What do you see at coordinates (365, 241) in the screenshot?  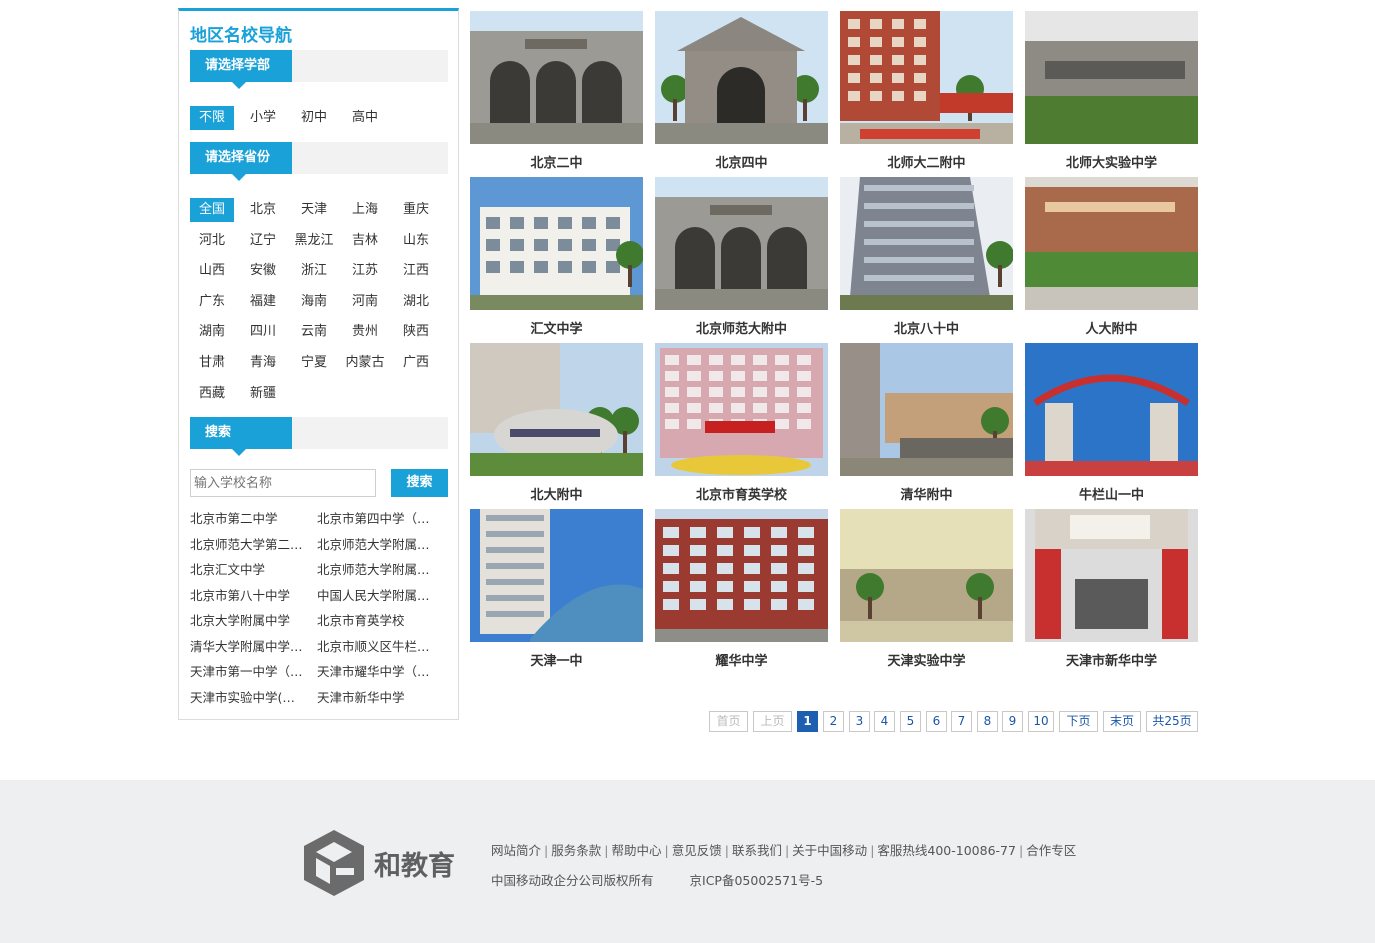 I see `province-option: 吉林` at bounding box center [365, 241].